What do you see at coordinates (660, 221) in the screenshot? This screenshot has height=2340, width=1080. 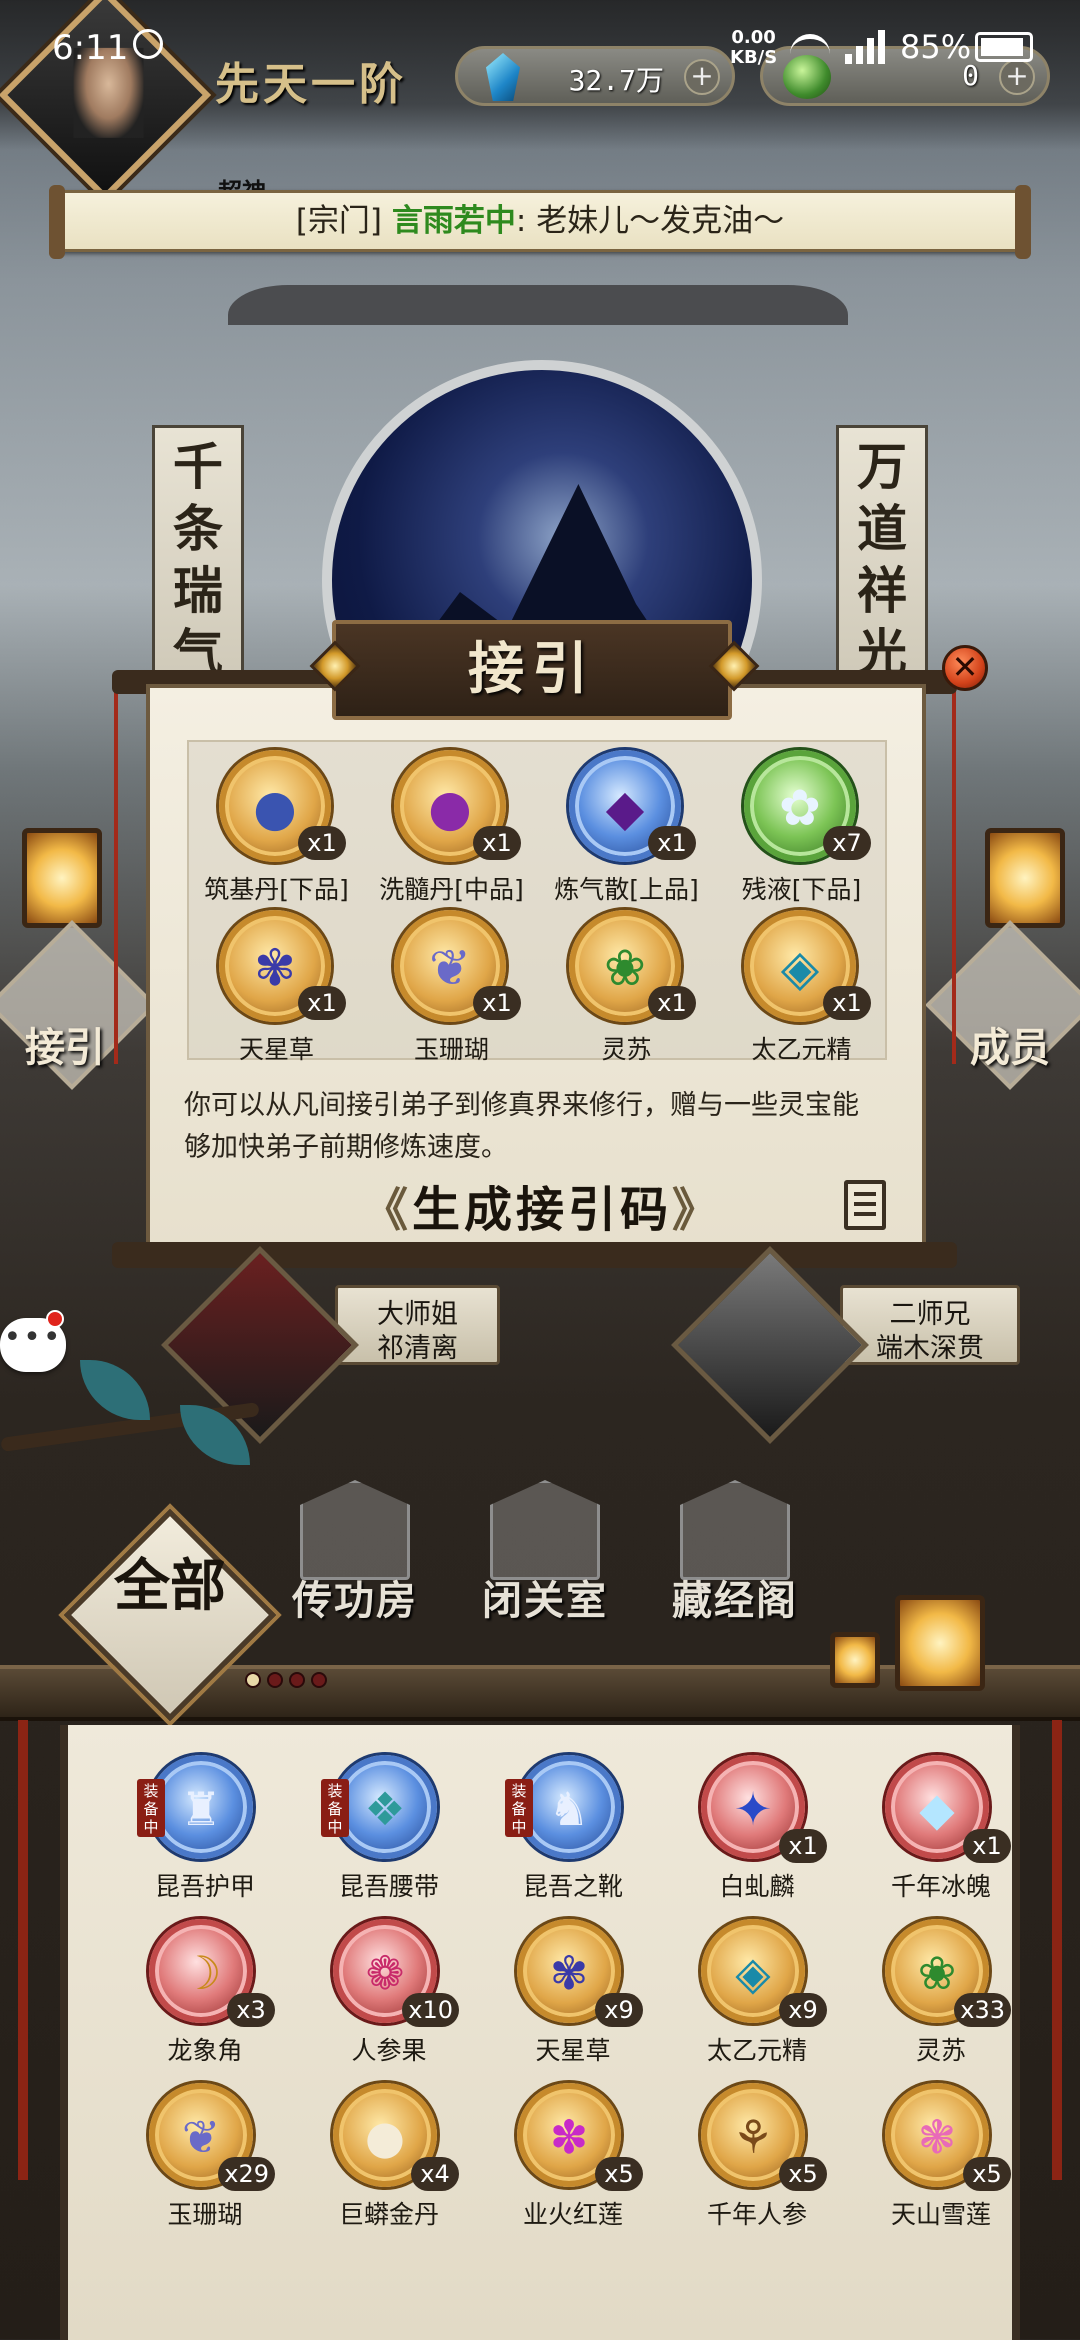 I see `banner-message: 老妹儿～发克油～` at bounding box center [660, 221].